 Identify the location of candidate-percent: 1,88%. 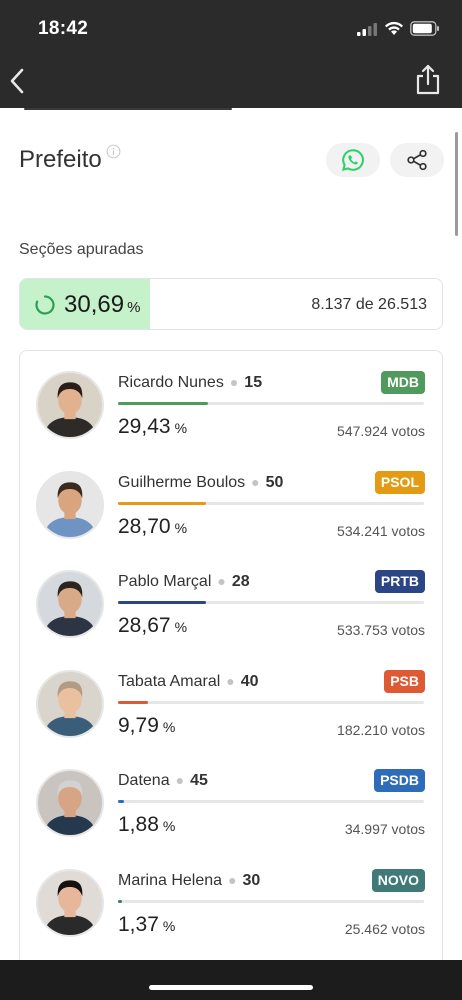
(147, 824).